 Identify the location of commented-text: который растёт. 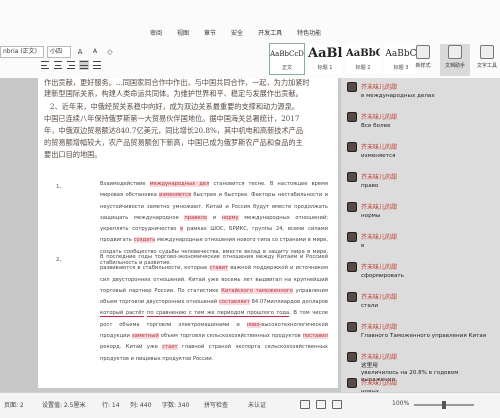
(122, 314).